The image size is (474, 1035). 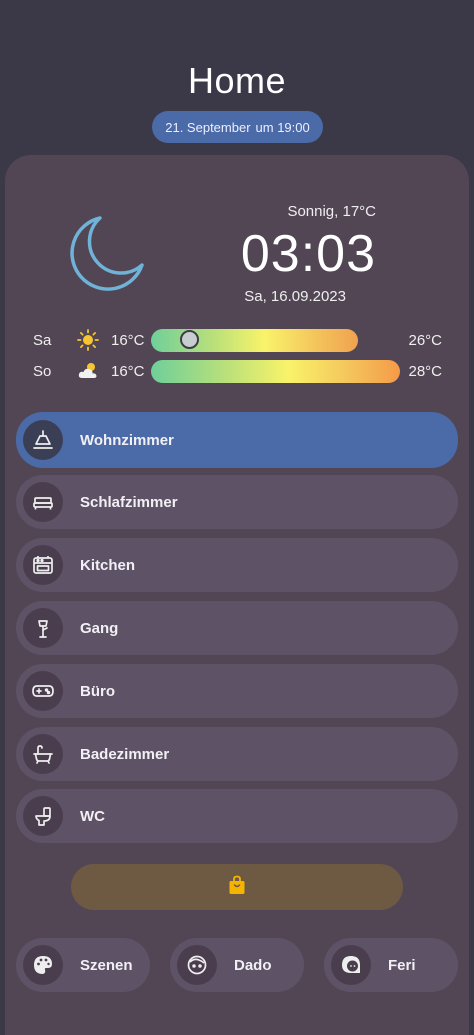 I want to click on room-buero: Büro, so click(x=237, y=691).